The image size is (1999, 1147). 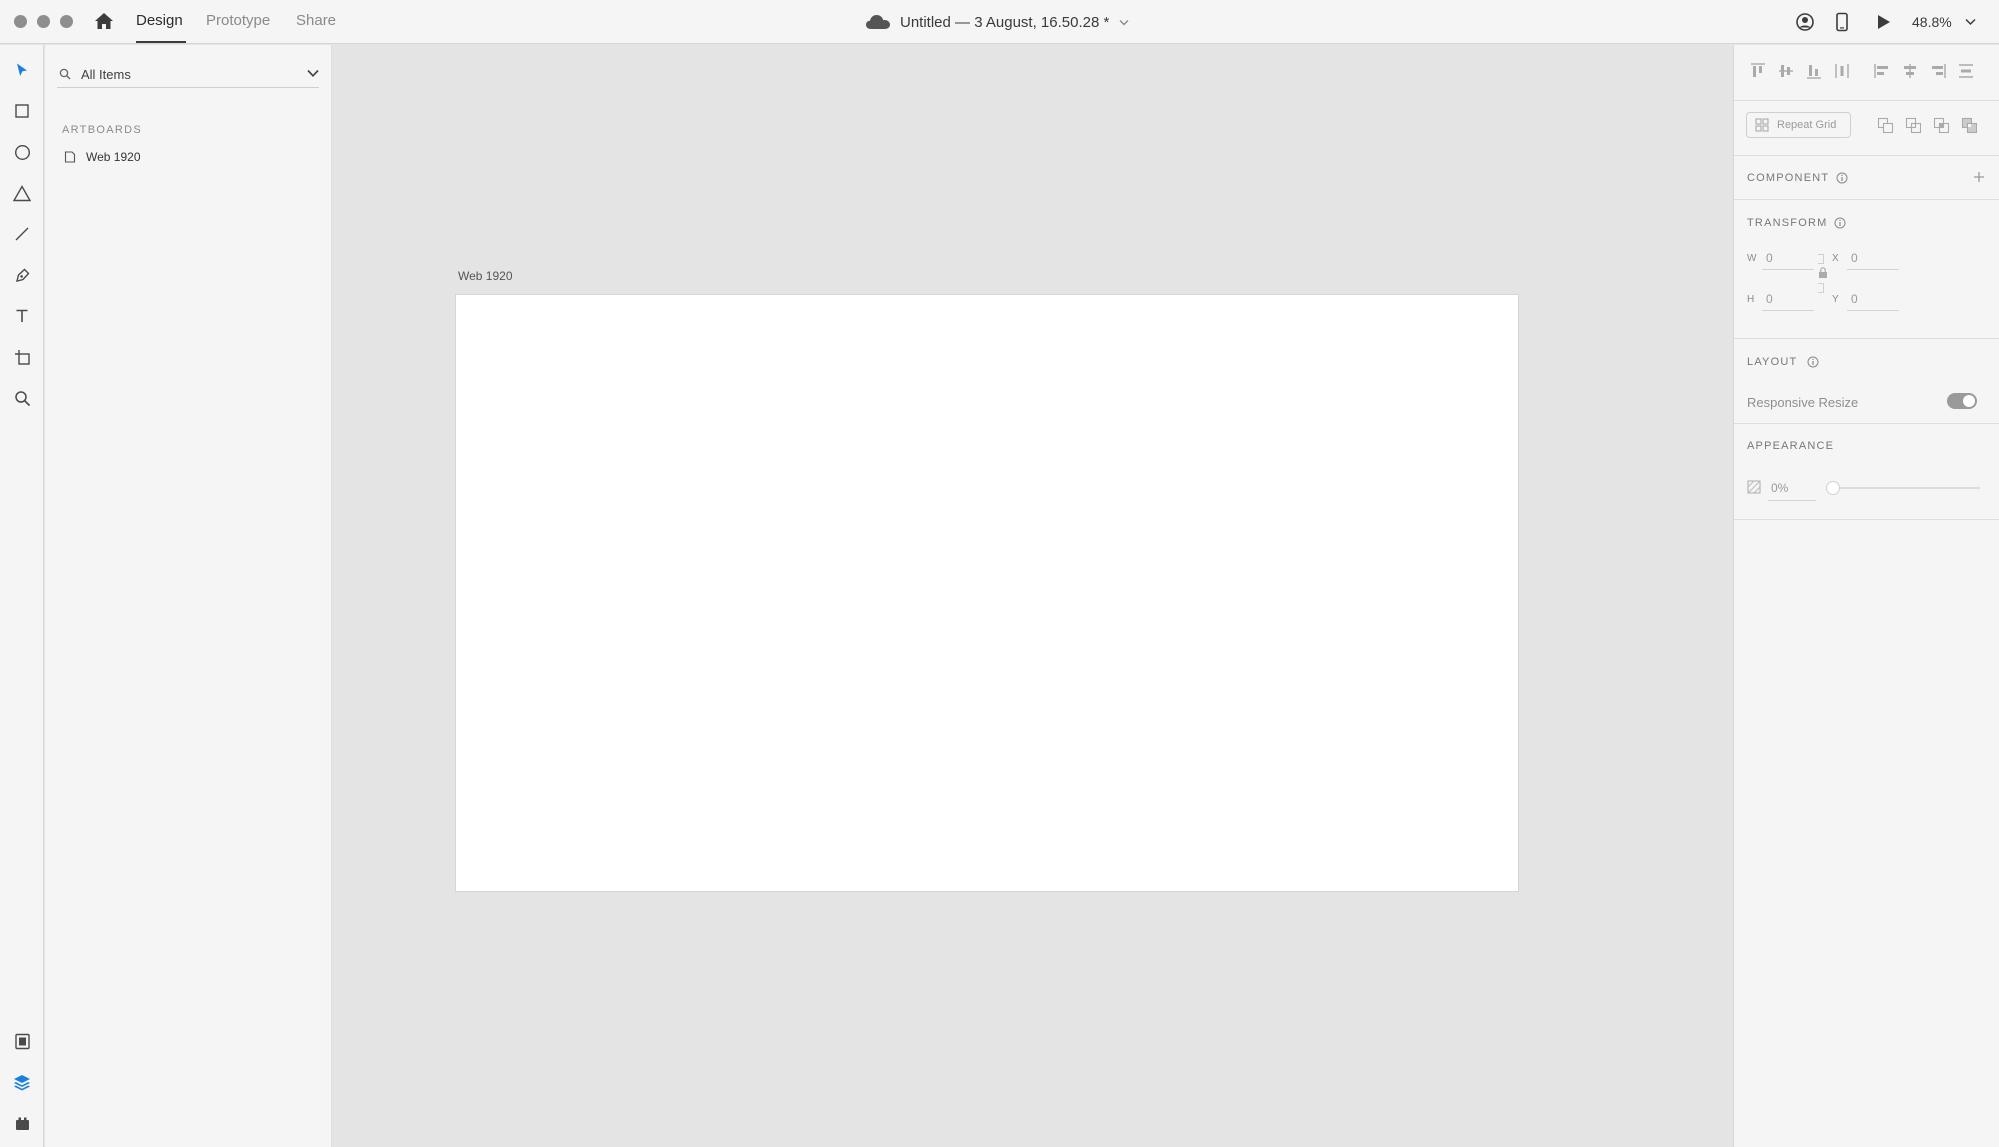 I want to click on align-bottom-icon, so click(x=1814, y=71).